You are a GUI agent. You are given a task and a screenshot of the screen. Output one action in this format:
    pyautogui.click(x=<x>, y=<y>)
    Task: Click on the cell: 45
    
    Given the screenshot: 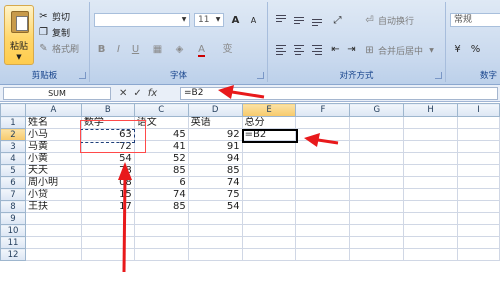 What is the action you would take?
    pyautogui.click(x=161, y=134)
    